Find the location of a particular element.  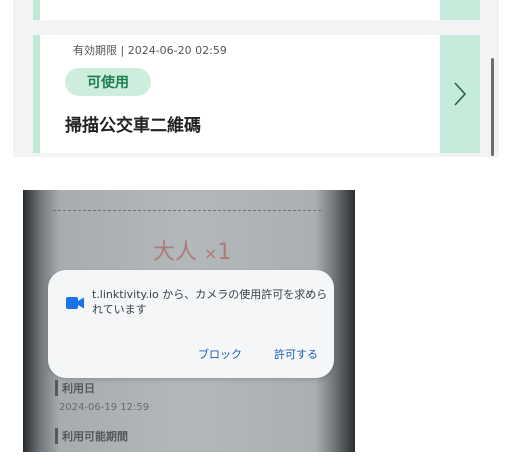

scrollbar is located at coordinates (492, 107).